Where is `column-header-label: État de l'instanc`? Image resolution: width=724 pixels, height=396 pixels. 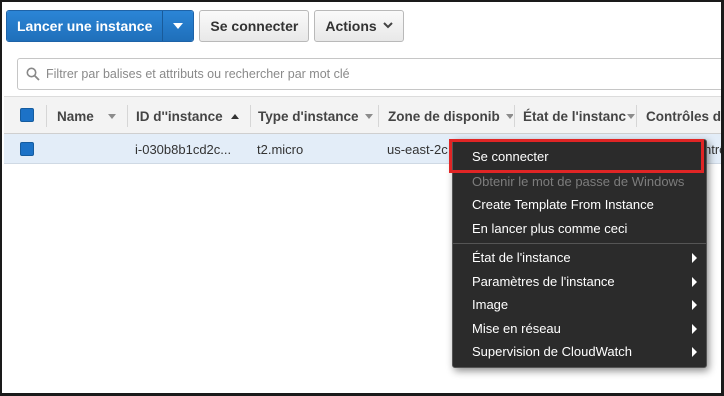
column-header-label: État de l'instanc is located at coordinates (574, 116).